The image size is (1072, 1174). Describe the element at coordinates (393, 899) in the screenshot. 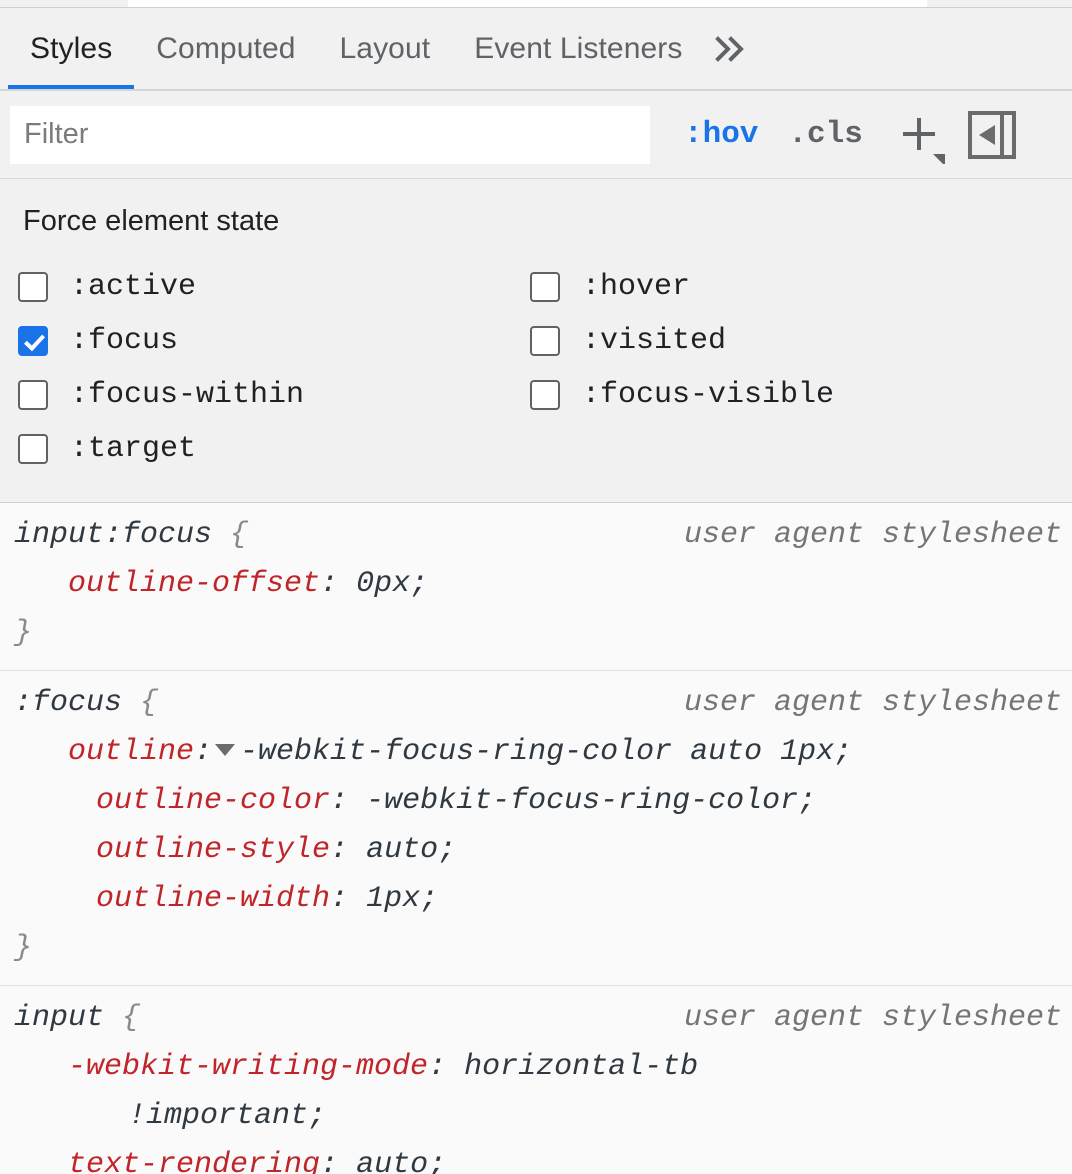

I see `declaration-value: 1px` at that location.